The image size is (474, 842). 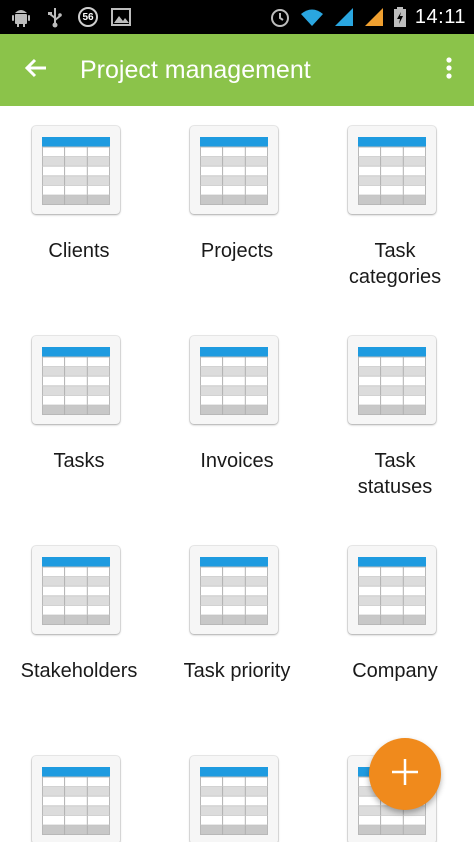 I want to click on plus-icon, so click(x=405, y=774).